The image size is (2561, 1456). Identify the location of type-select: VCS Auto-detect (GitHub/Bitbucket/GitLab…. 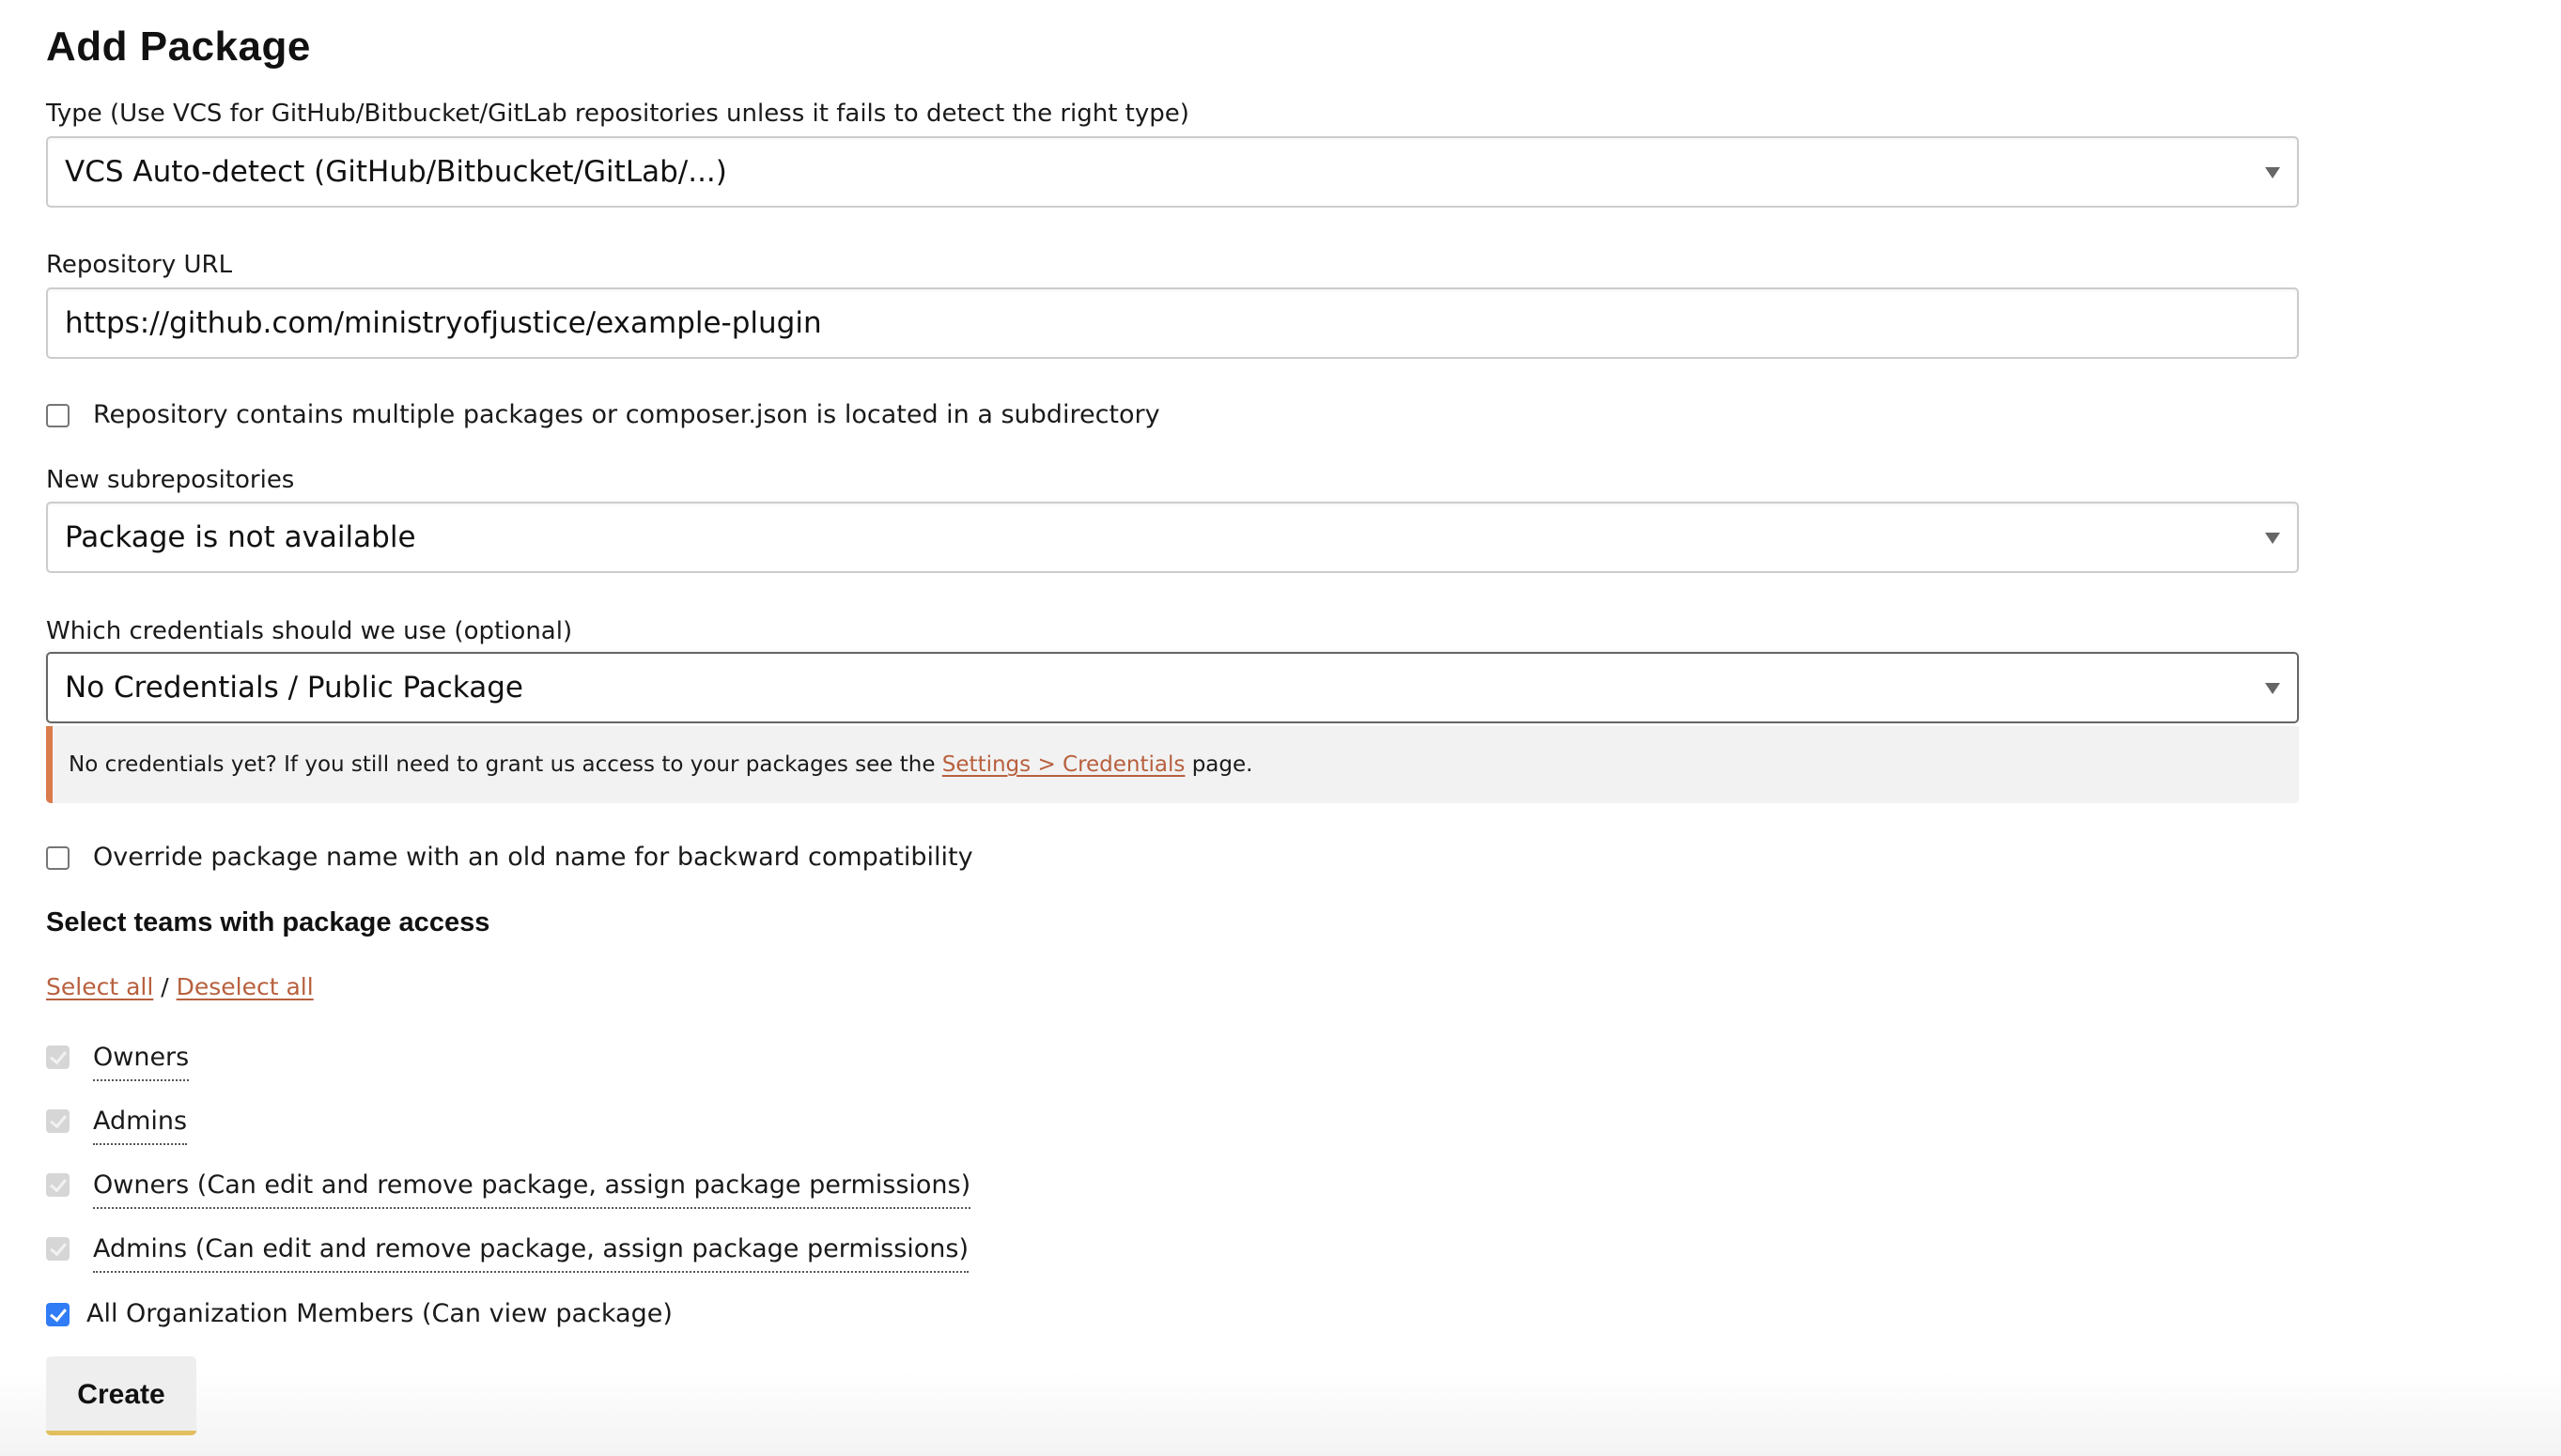
(1172, 172).